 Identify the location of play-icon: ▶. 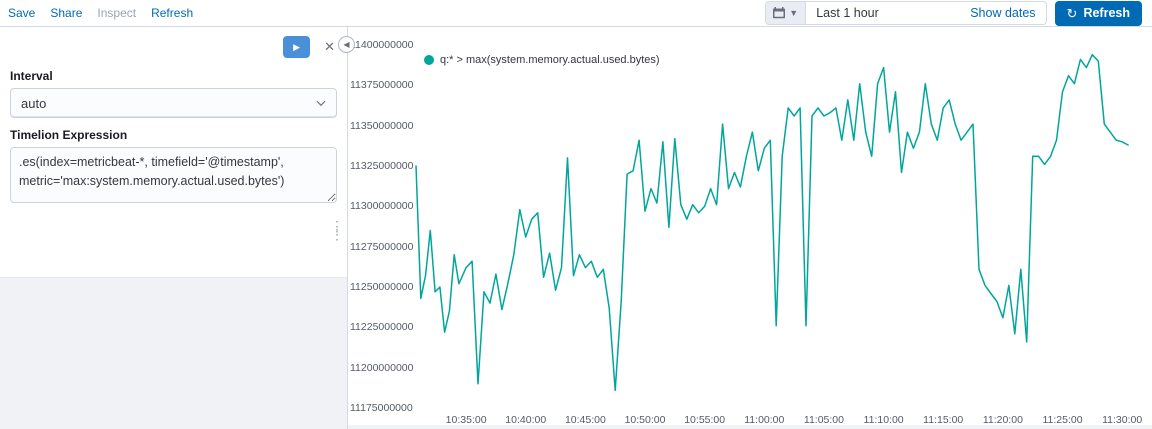
(297, 46).